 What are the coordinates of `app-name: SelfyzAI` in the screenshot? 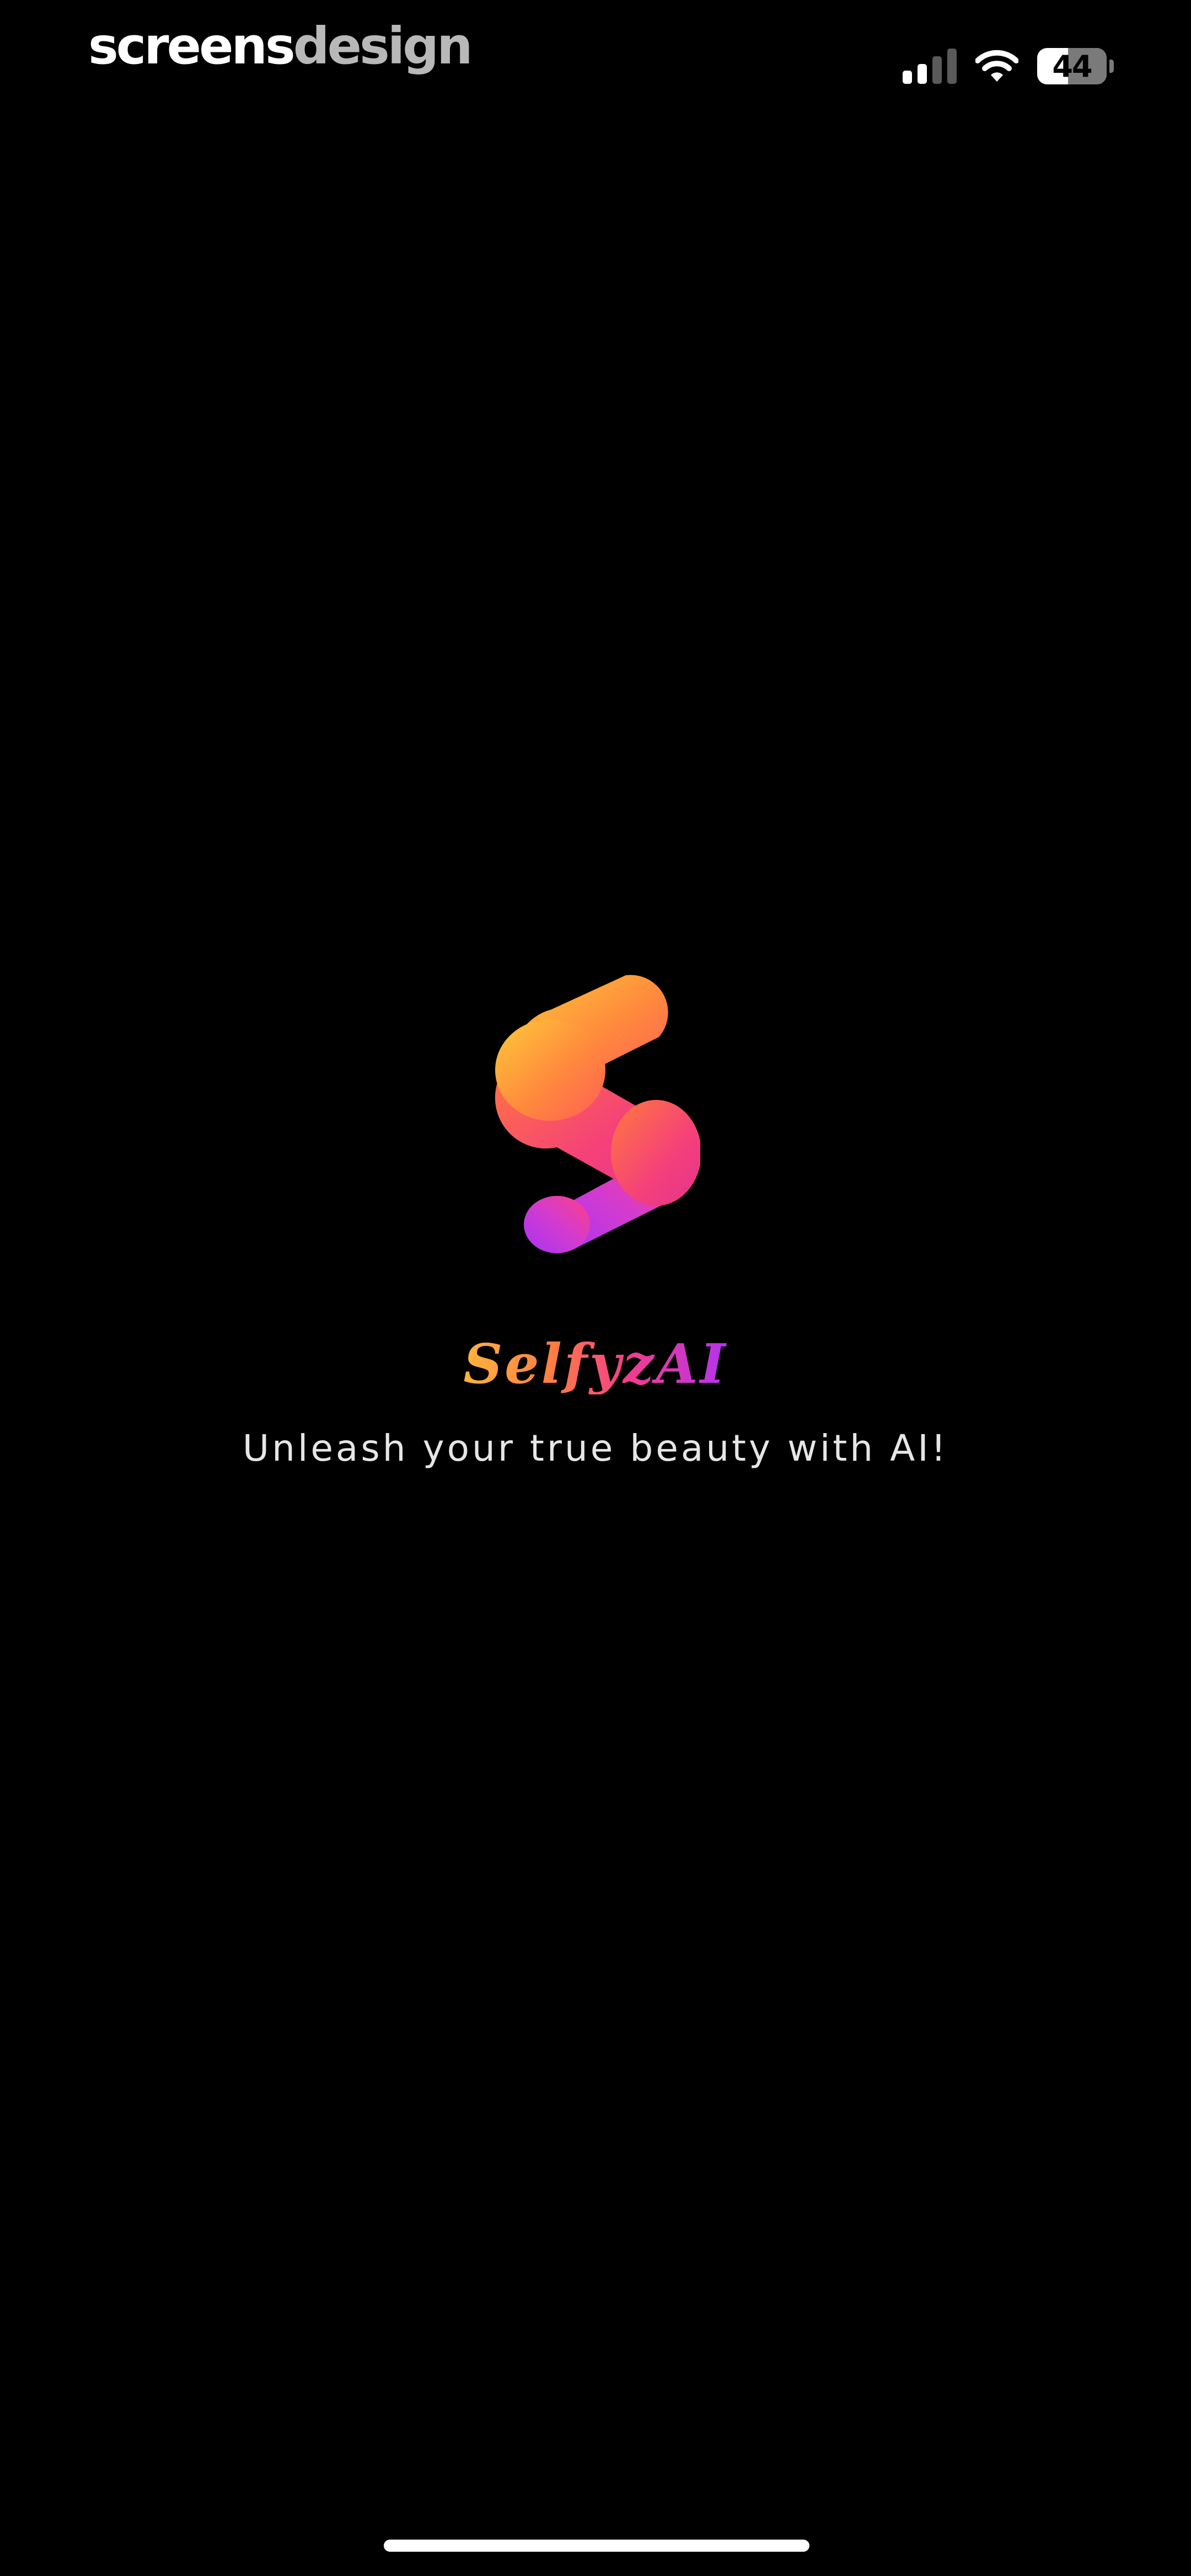 It's located at (595, 1364).